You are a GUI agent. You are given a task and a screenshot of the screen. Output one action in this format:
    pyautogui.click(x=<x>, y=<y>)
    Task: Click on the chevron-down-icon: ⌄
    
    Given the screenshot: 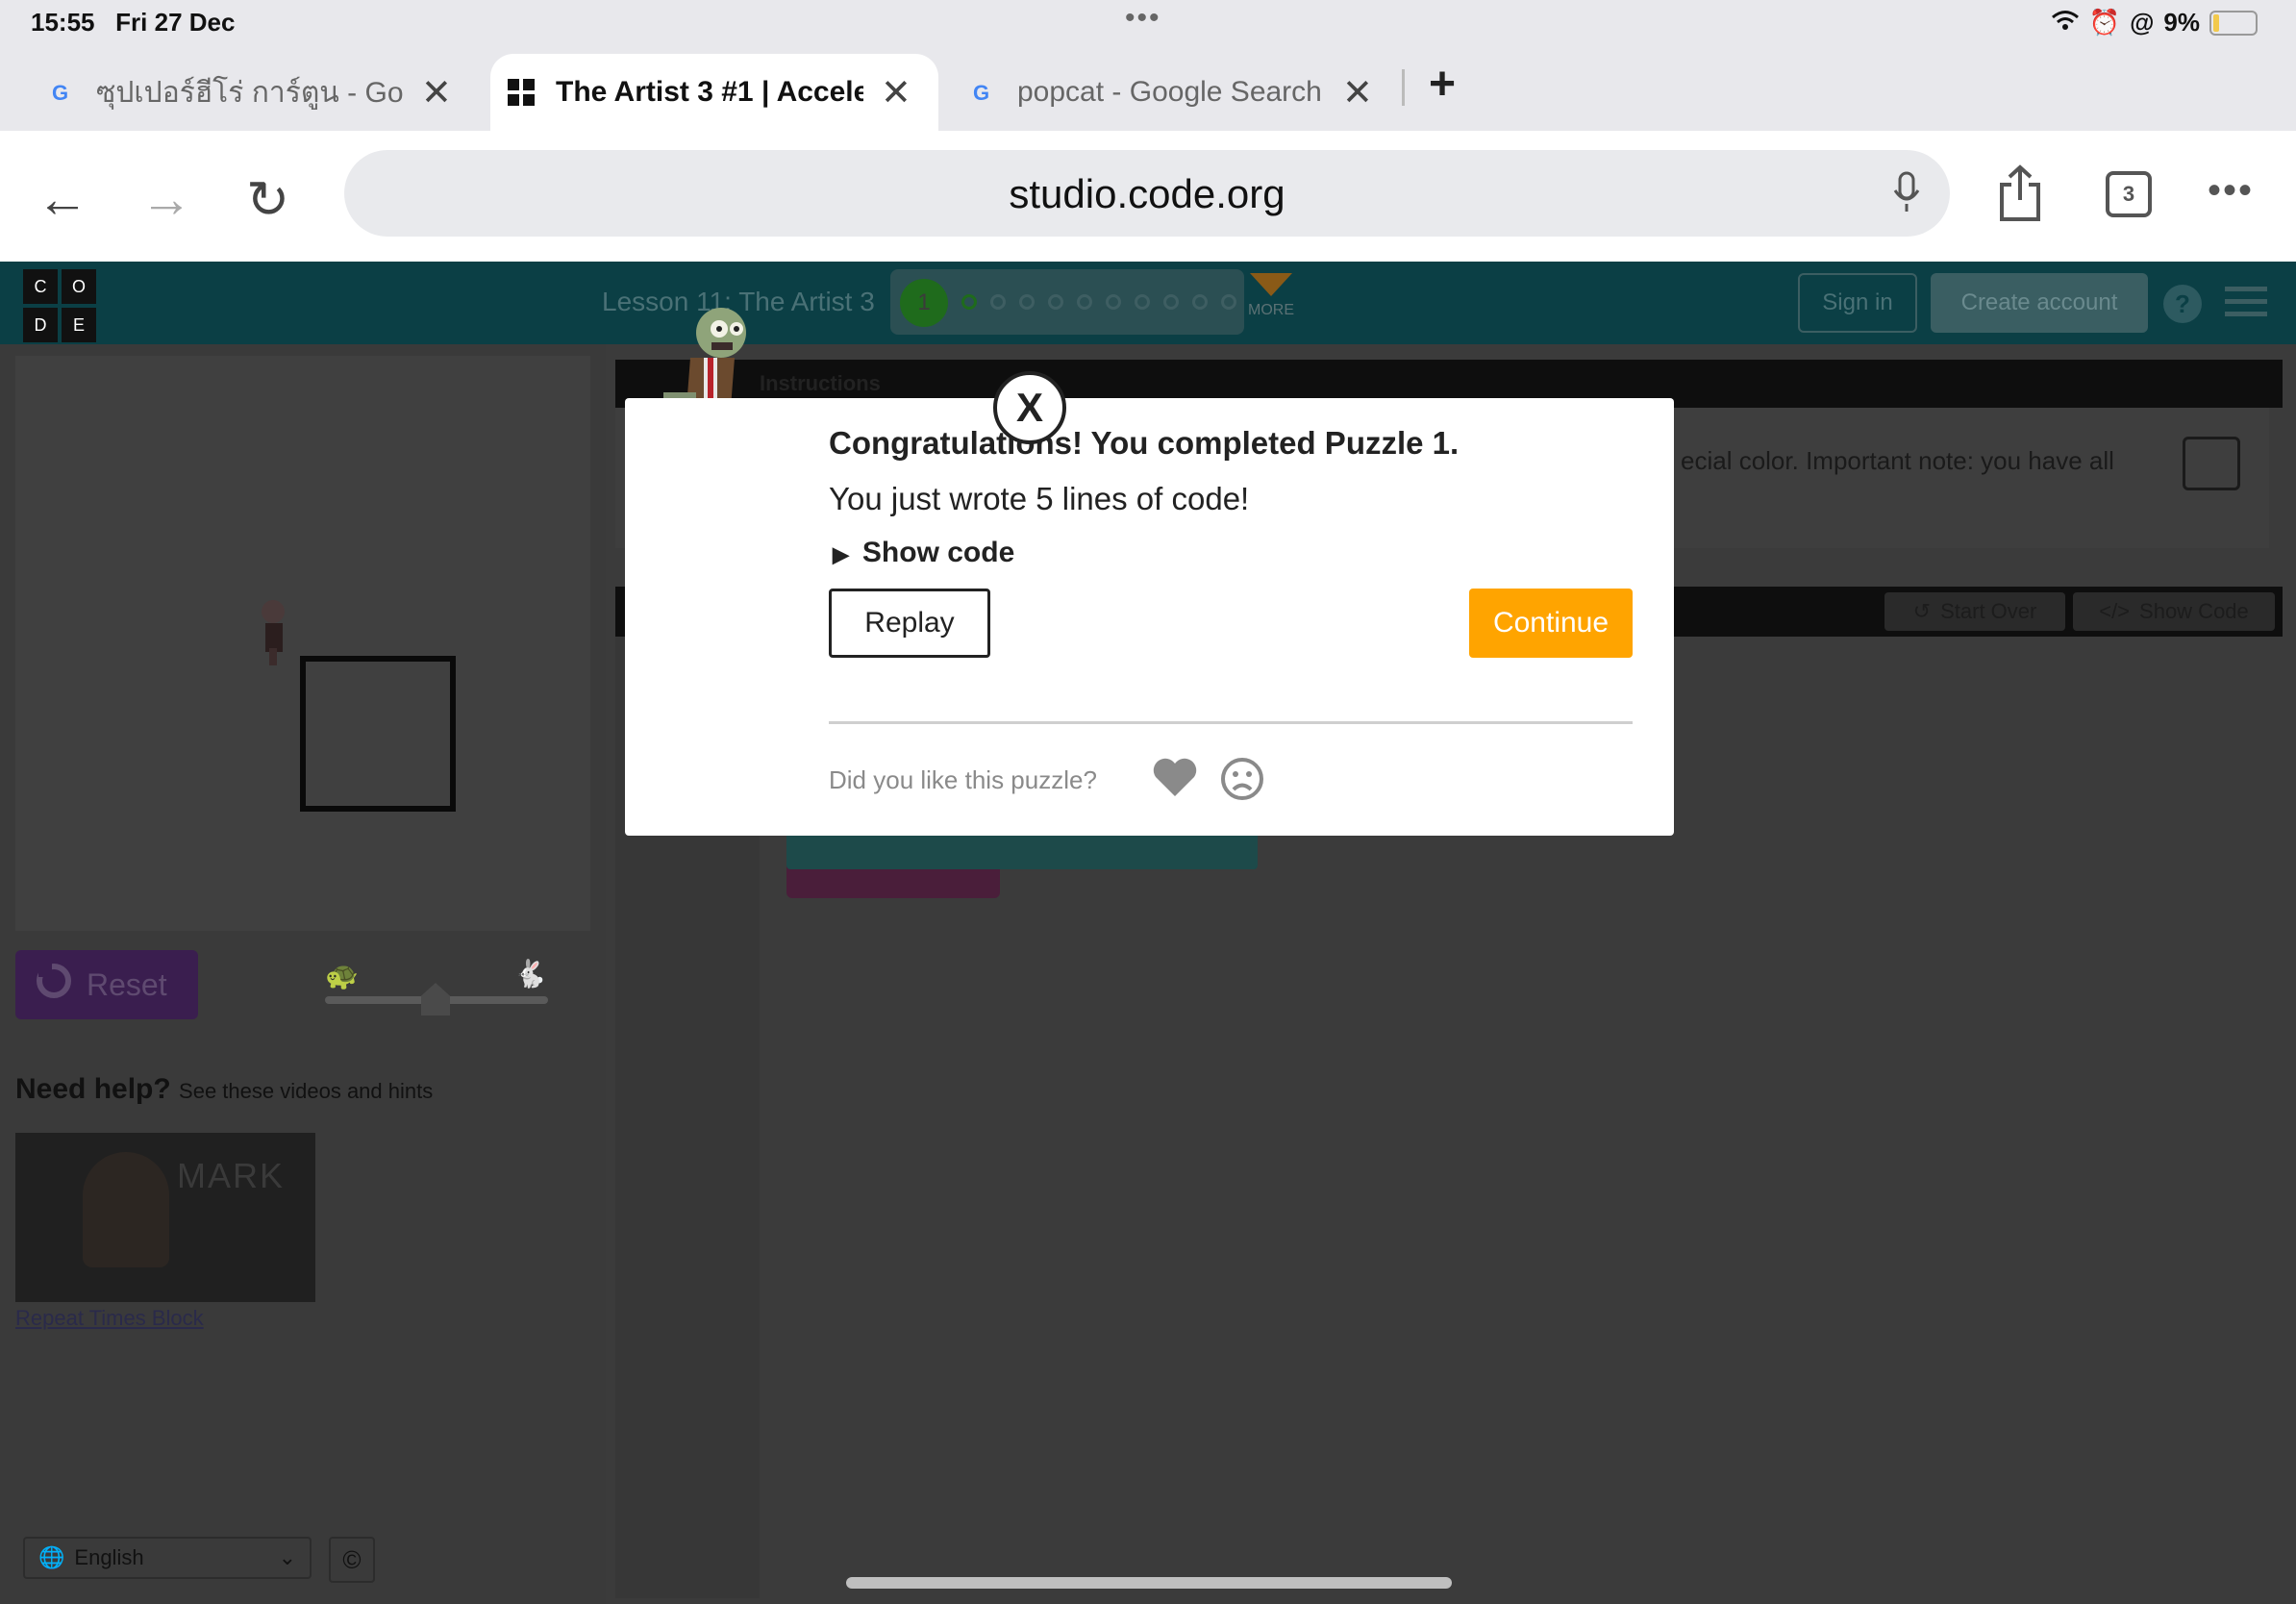 What is the action you would take?
    pyautogui.click(x=287, y=1557)
    